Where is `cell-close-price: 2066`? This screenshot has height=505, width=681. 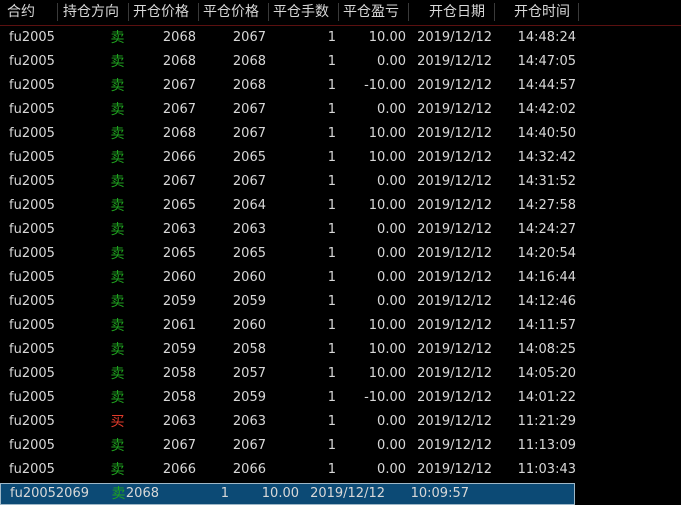 cell-close-price: 2066 is located at coordinates (249, 469).